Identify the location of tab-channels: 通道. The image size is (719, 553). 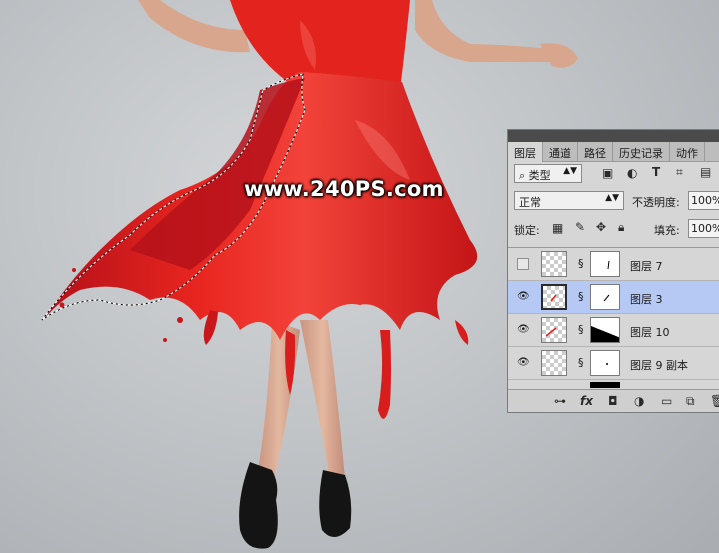
(560, 151).